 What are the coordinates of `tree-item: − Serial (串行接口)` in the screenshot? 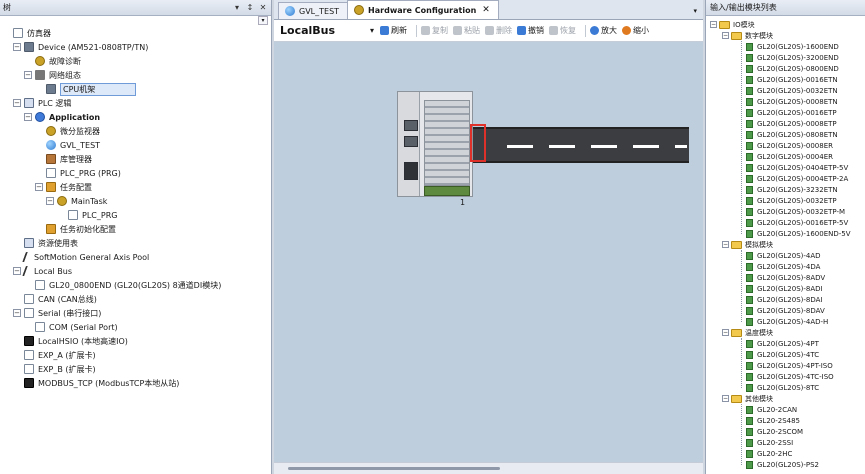 It's located at (57, 313).